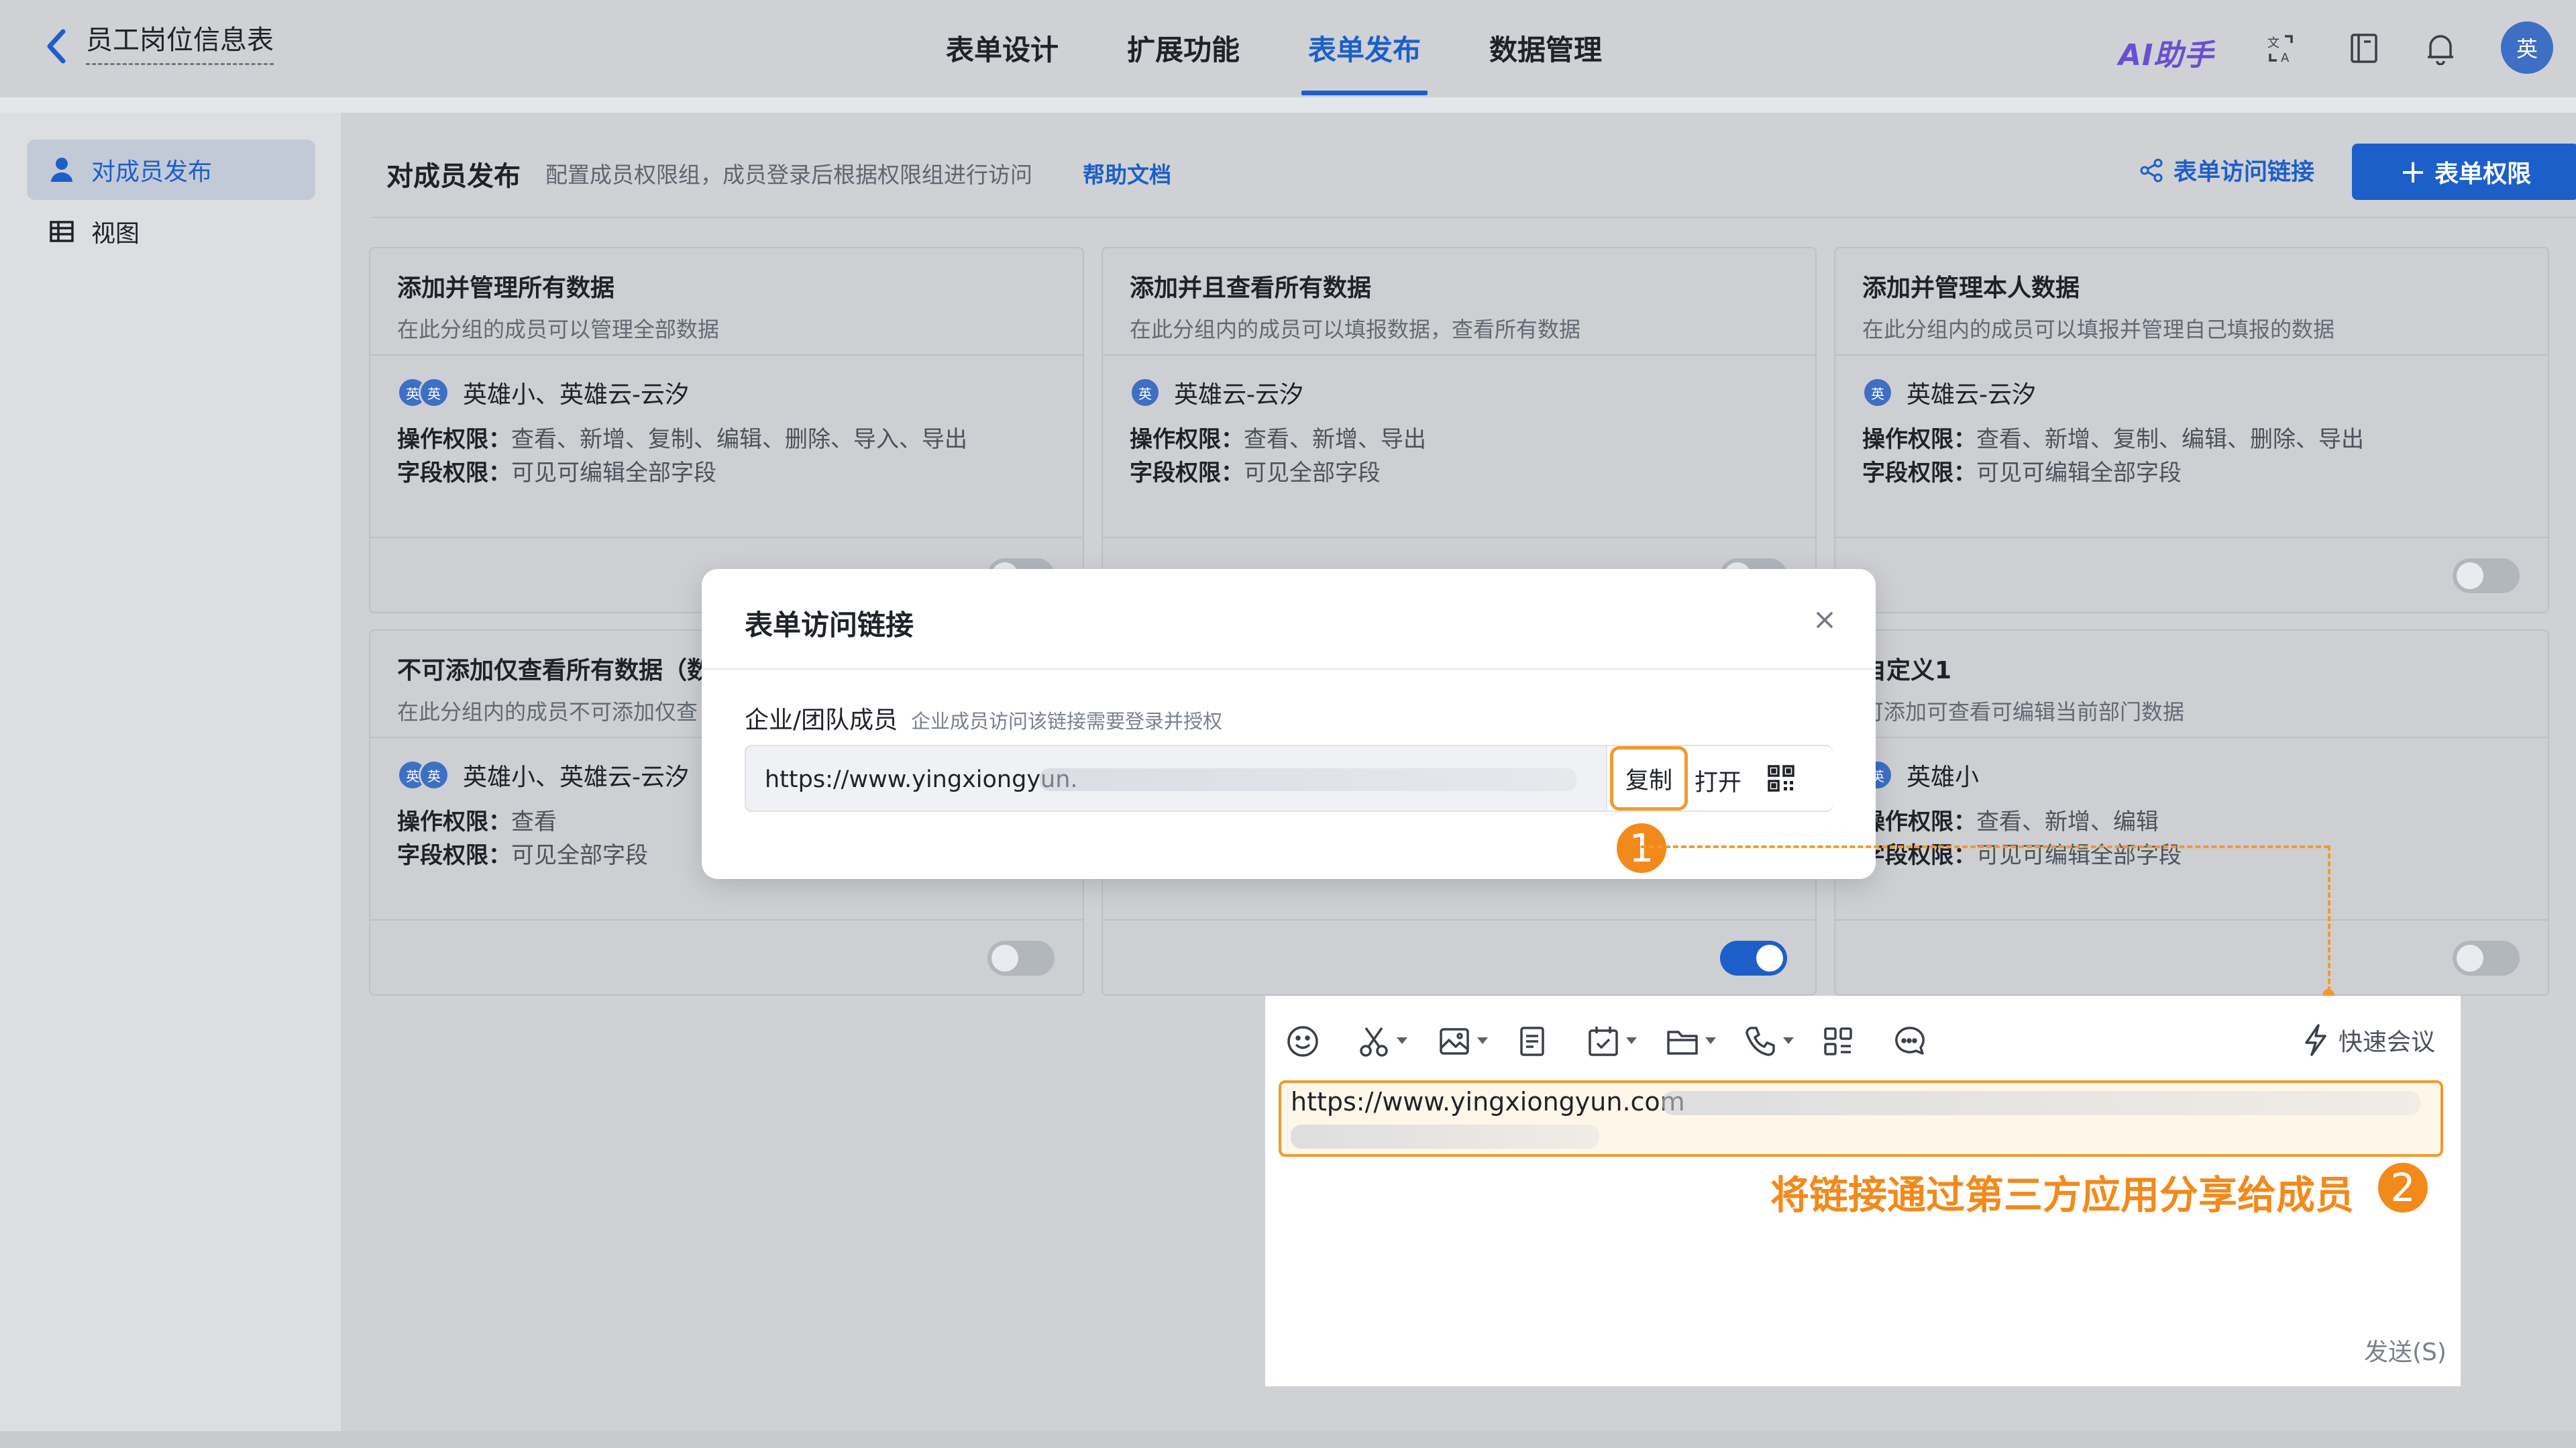 The image size is (2576, 1448). What do you see at coordinates (1067, 722) in the screenshot?
I see `member-type-hint: 企业成员访问该链接需要登录并授权` at bounding box center [1067, 722].